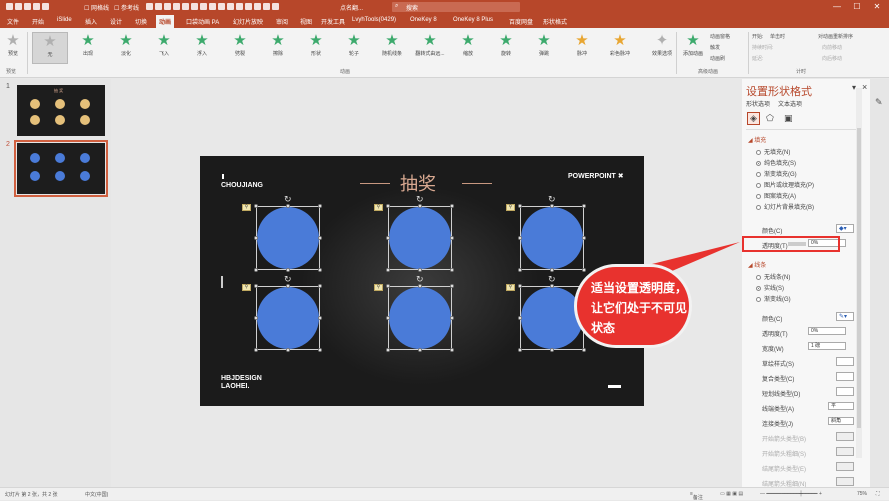 This screenshot has width=889, height=501. I want to click on compound-type-dropdown, so click(845, 376).